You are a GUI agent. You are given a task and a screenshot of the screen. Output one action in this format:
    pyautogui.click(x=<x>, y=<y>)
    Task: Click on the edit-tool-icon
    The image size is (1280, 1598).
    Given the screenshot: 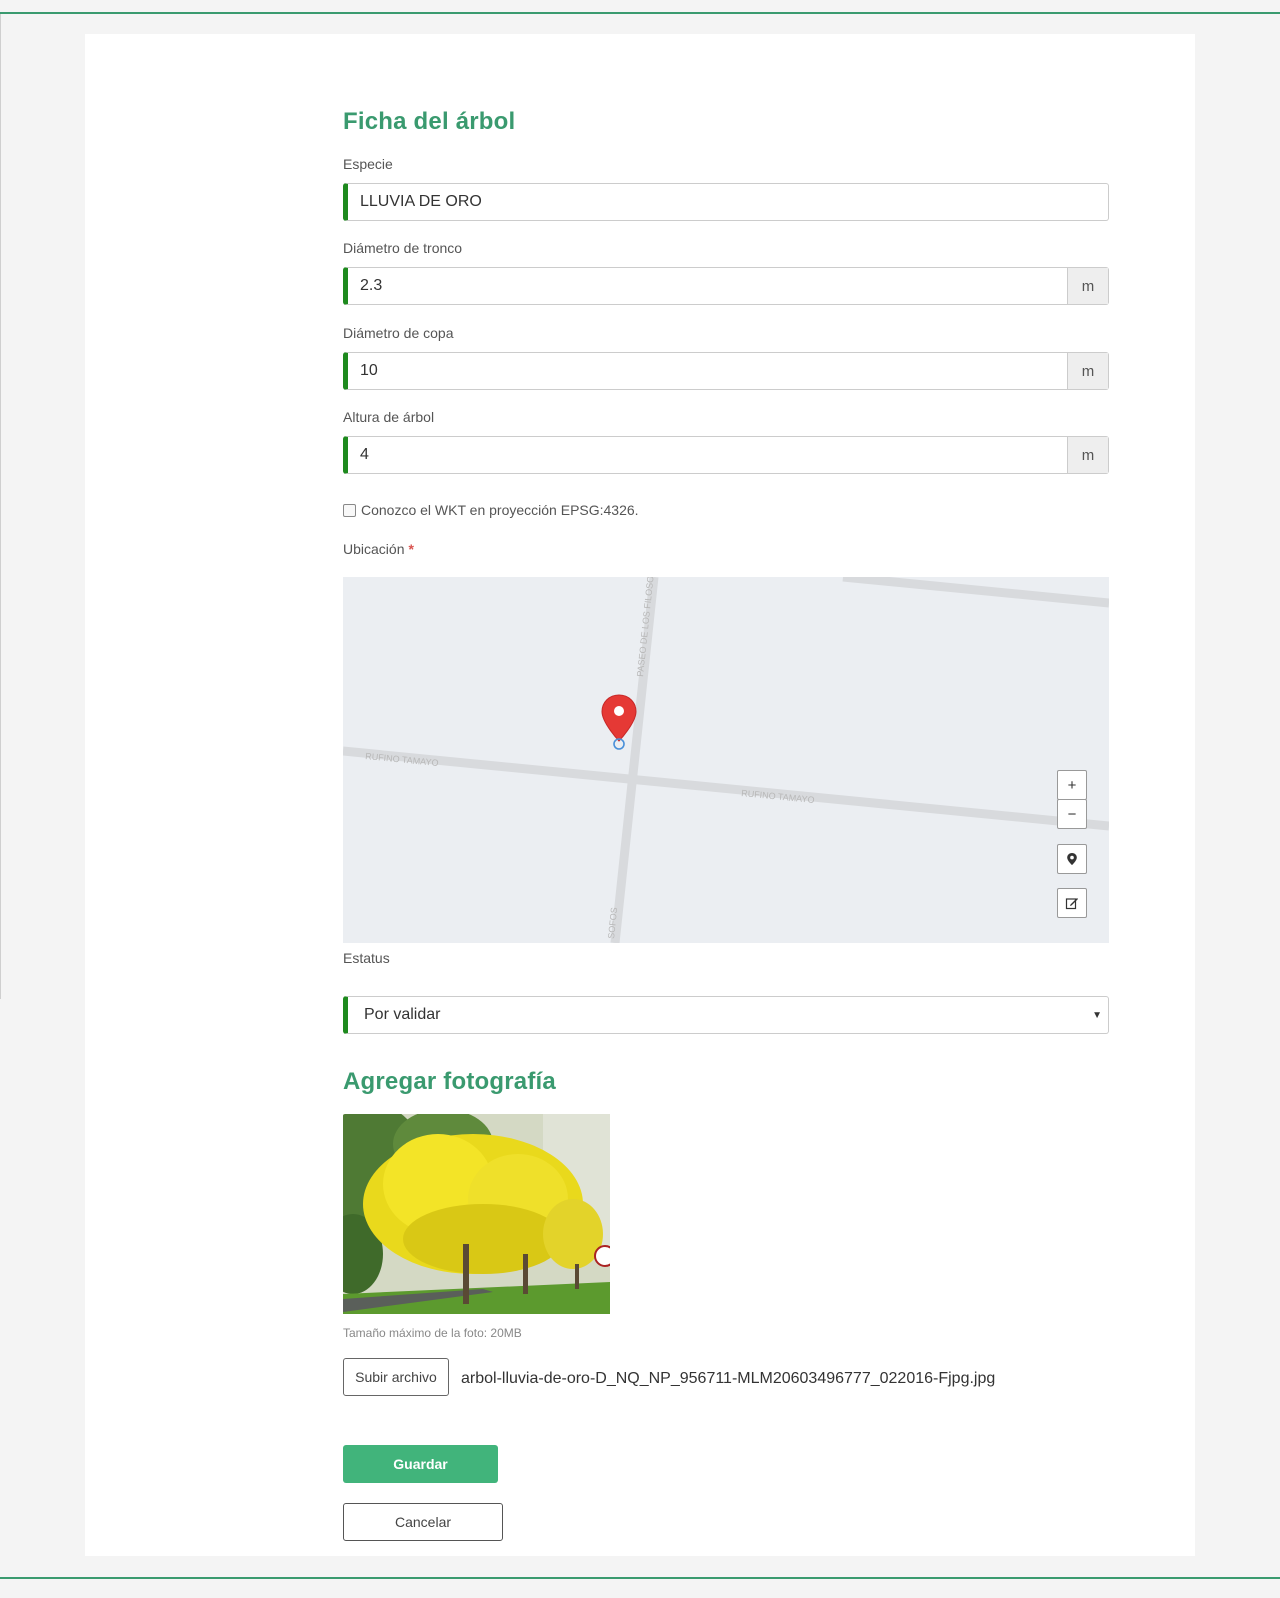 What is the action you would take?
    pyautogui.click(x=1071, y=904)
    